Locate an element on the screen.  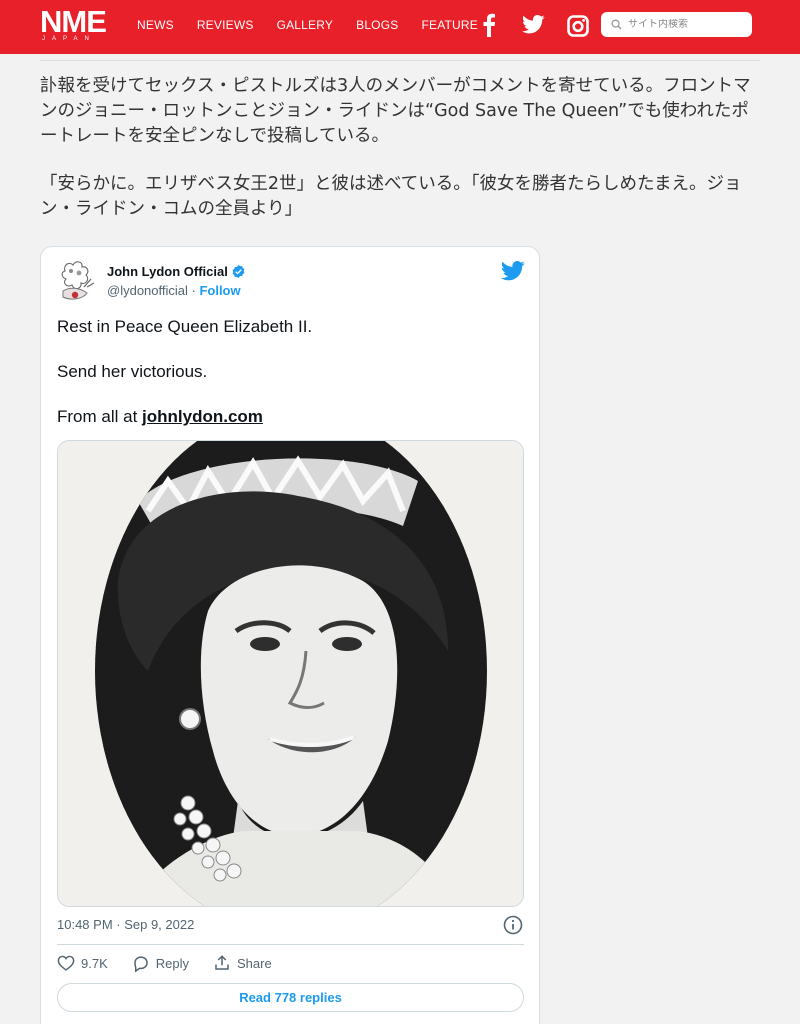
johnlydon-link: johnlydon.com is located at coordinates (202, 416).